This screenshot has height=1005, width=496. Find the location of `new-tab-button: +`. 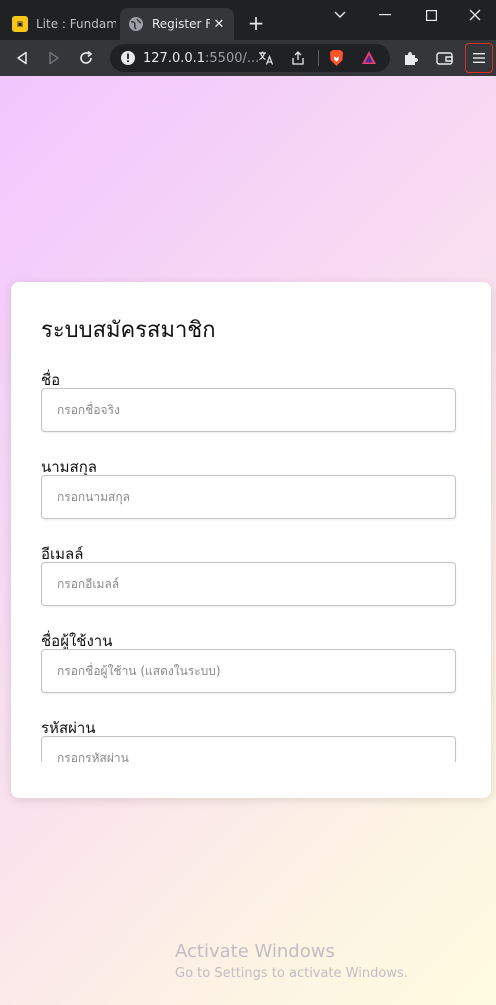

new-tab-button: + is located at coordinates (256, 24).